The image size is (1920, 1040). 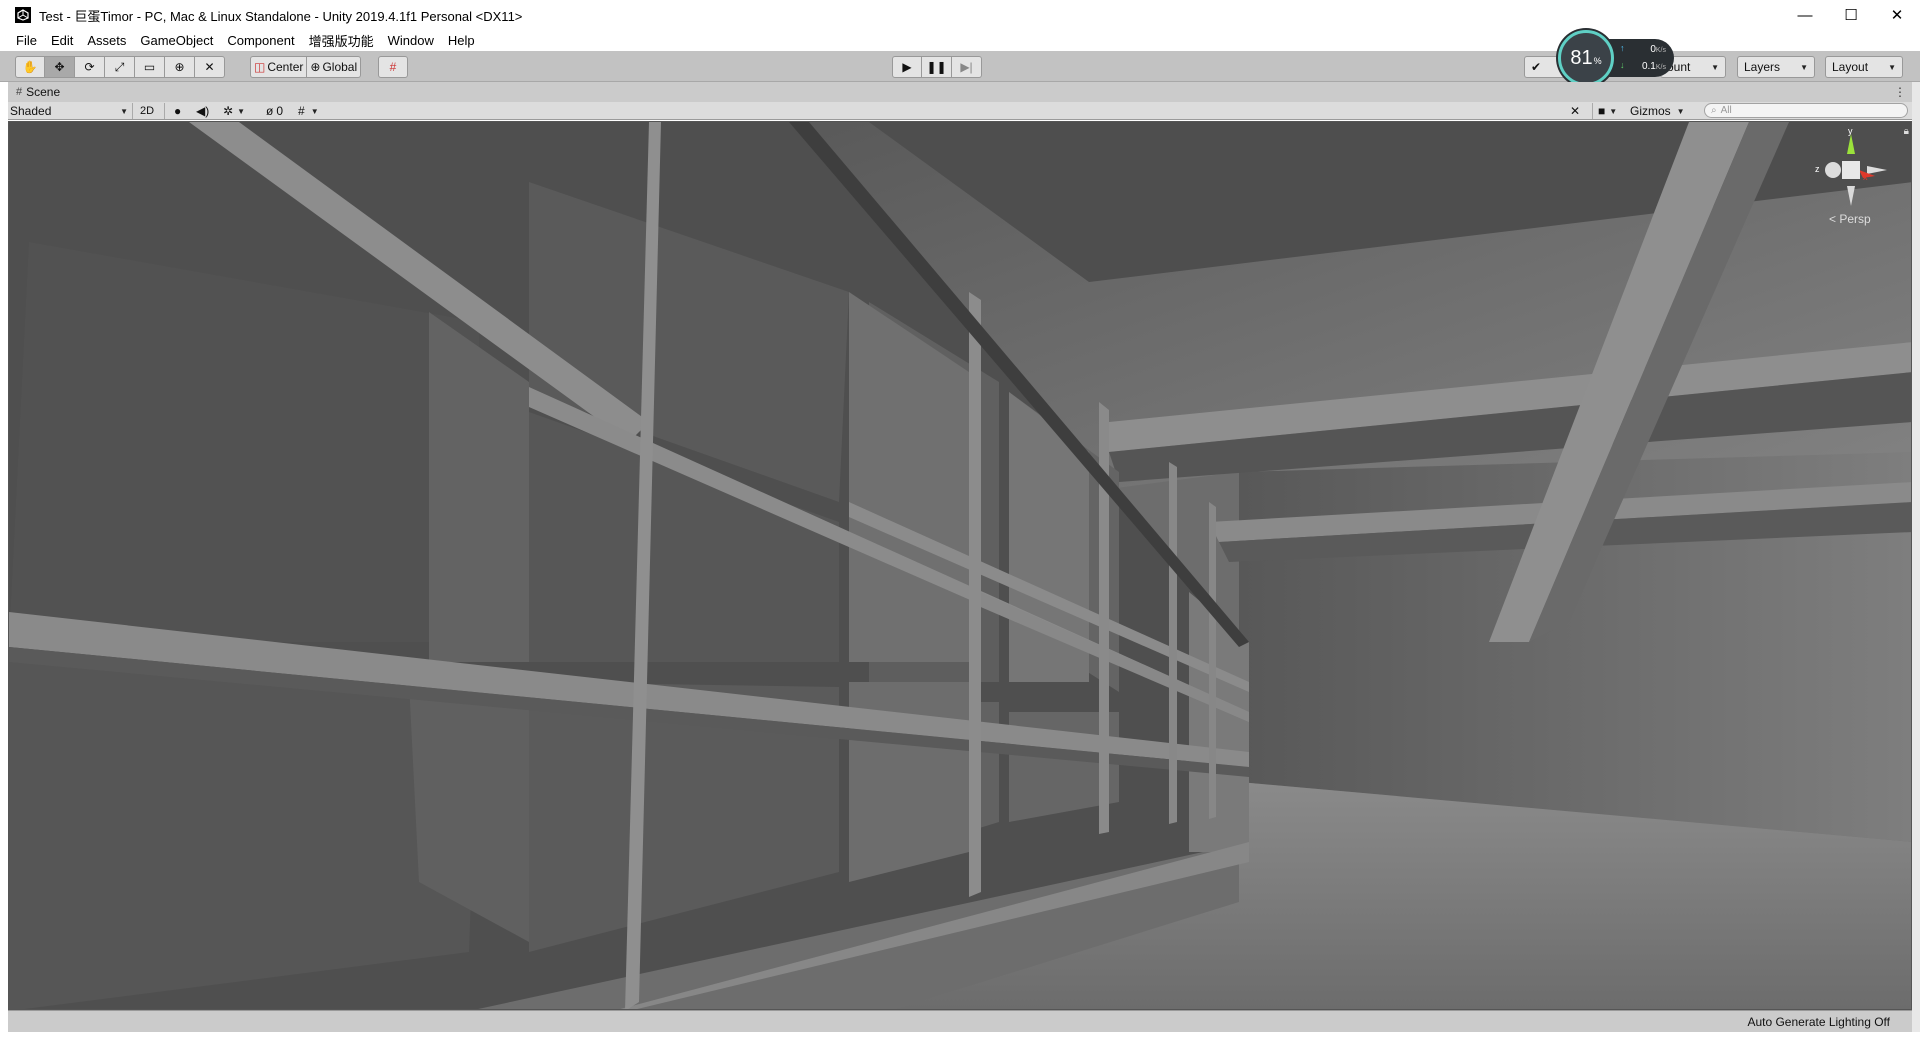 I want to click on rect-tool-button: ▭, so click(x=150, y=67).